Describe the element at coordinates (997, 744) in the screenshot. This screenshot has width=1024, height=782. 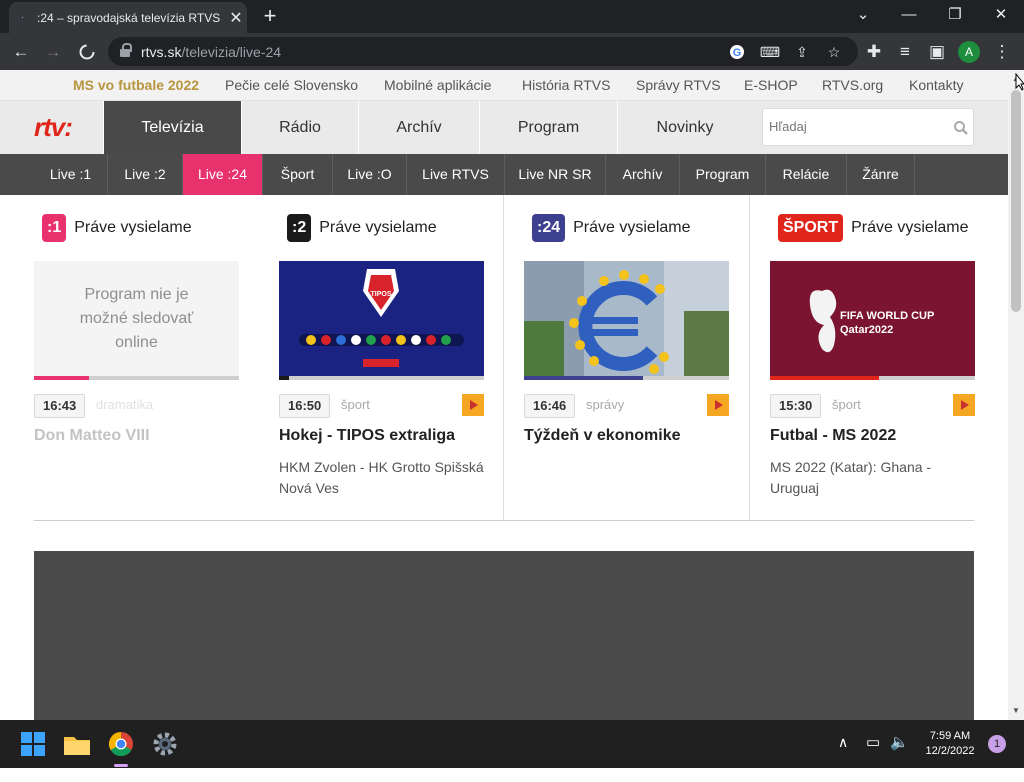
I see `notification-badge: 1` at that location.